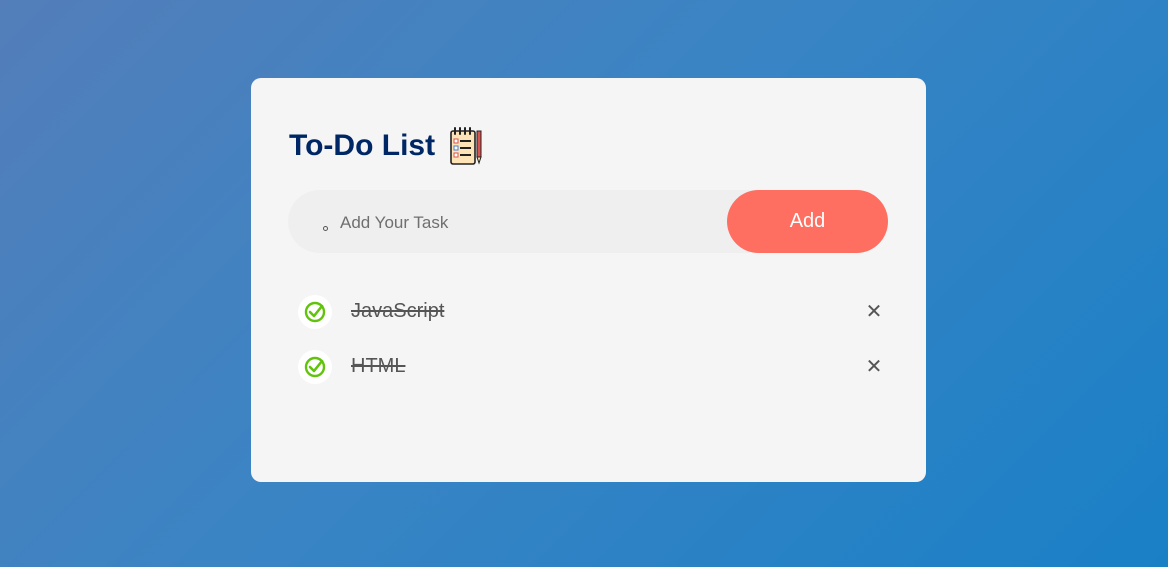 The height and width of the screenshot is (567, 1168). What do you see at coordinates (325, 228) in the screenshot?
I see `cursor-dot` at bounding box center [325, 228].